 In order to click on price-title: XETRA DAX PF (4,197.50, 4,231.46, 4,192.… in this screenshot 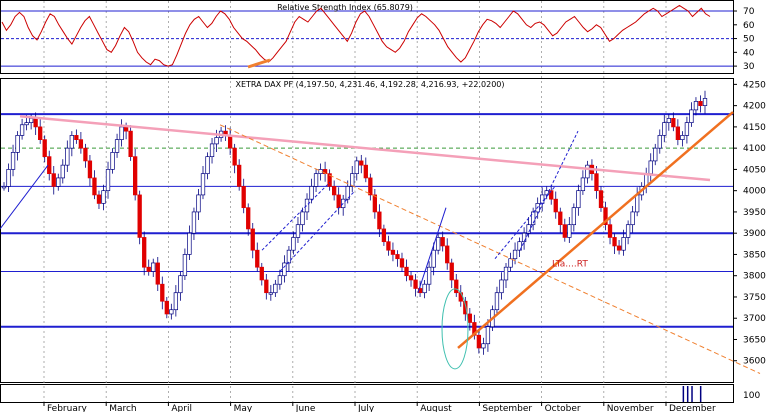, I will do `click(369, 84)`.